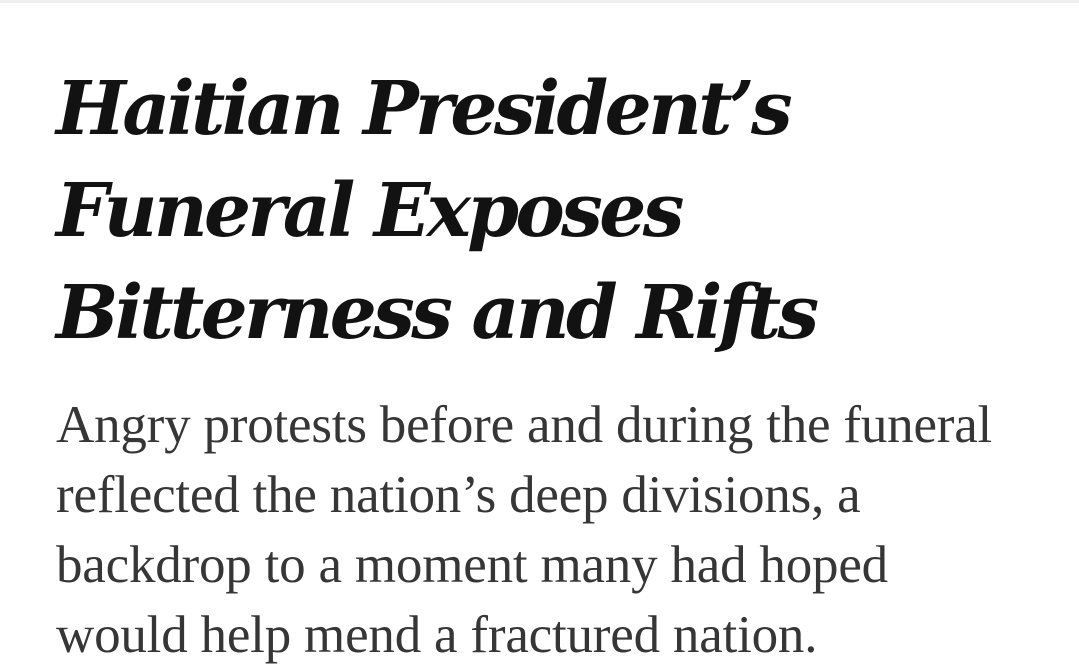  I want to click on top-divider, so click(539, 1).